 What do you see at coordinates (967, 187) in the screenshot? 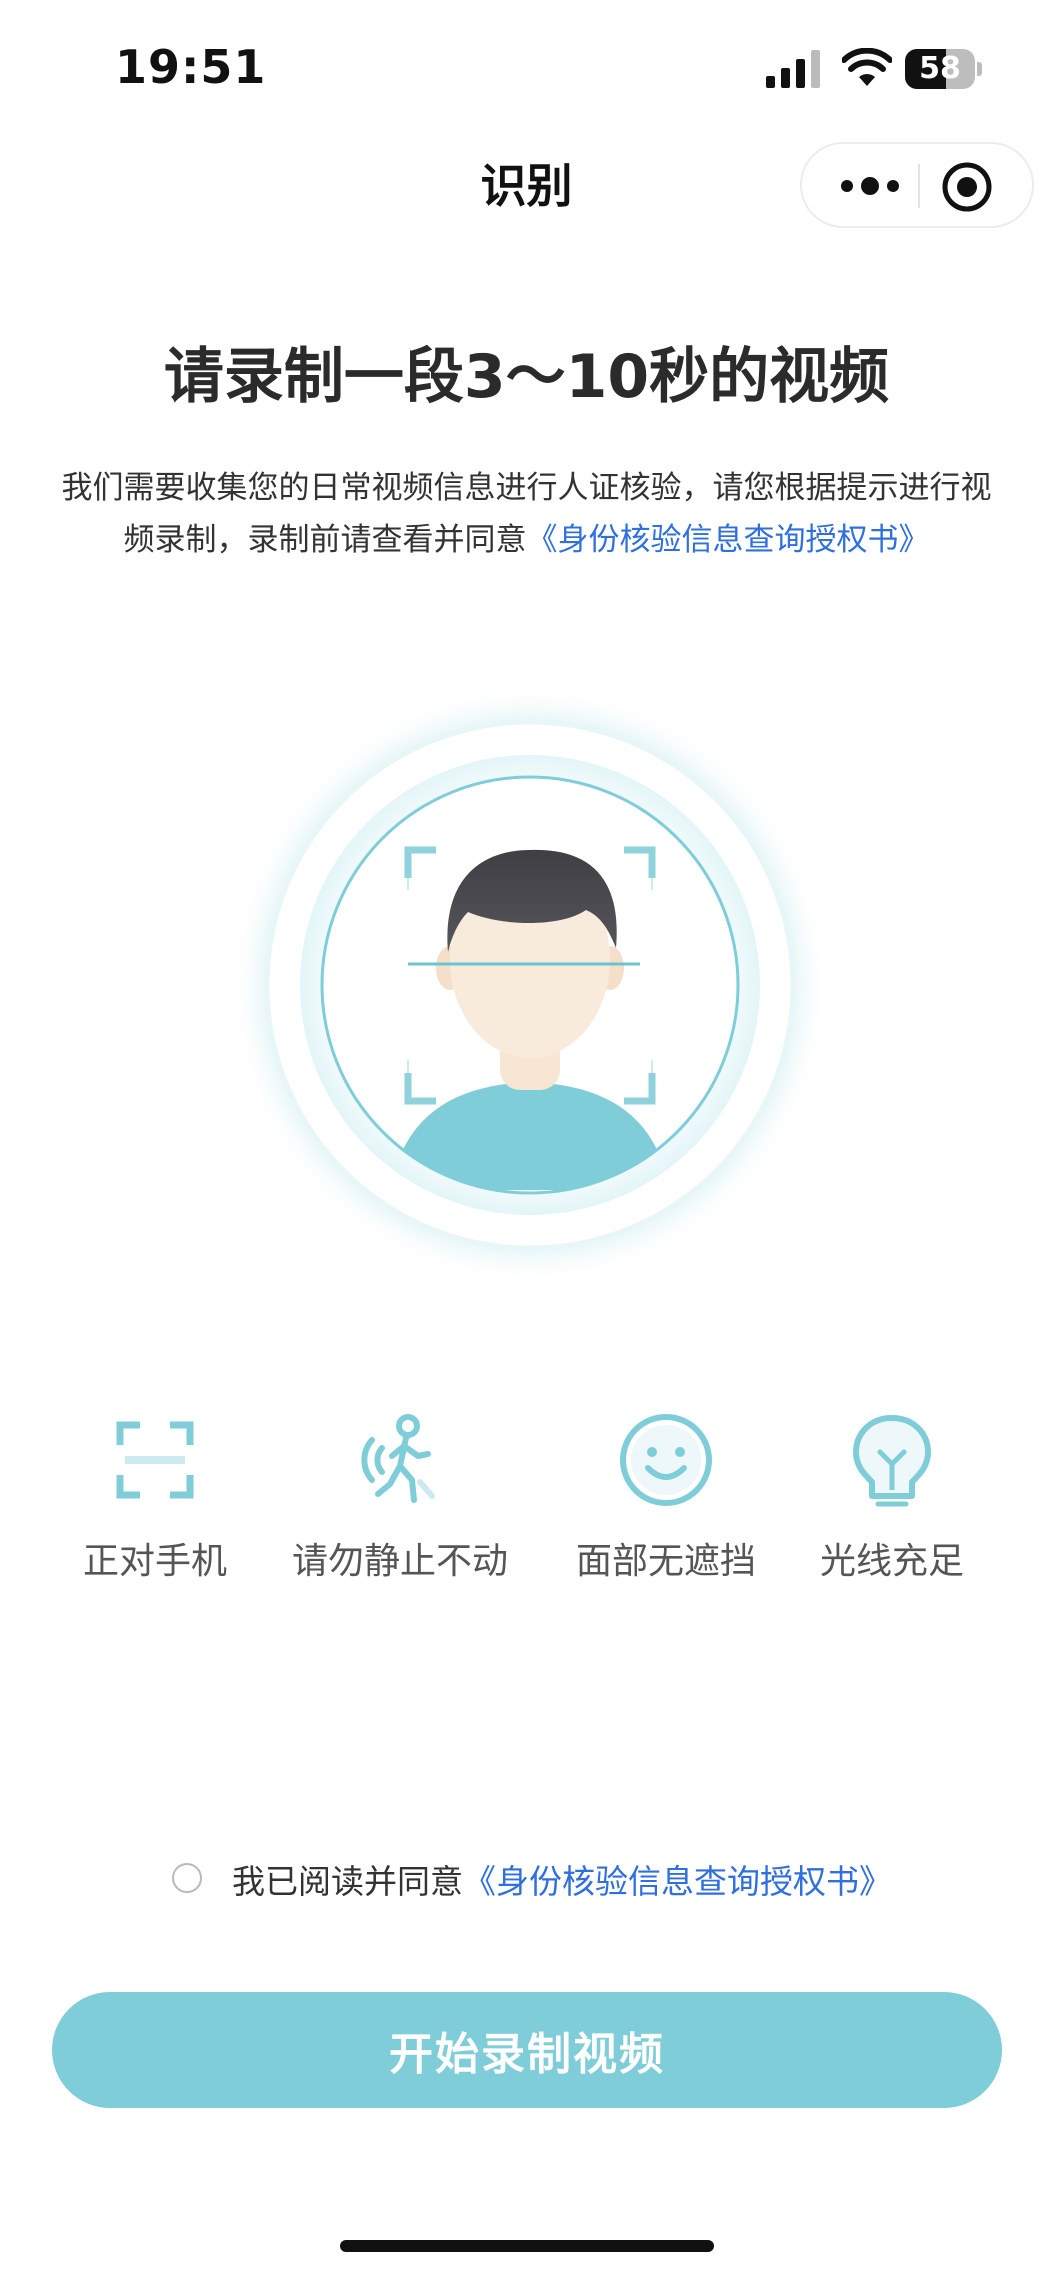
I see `close-target-icon` at bounding box center [967, 187].